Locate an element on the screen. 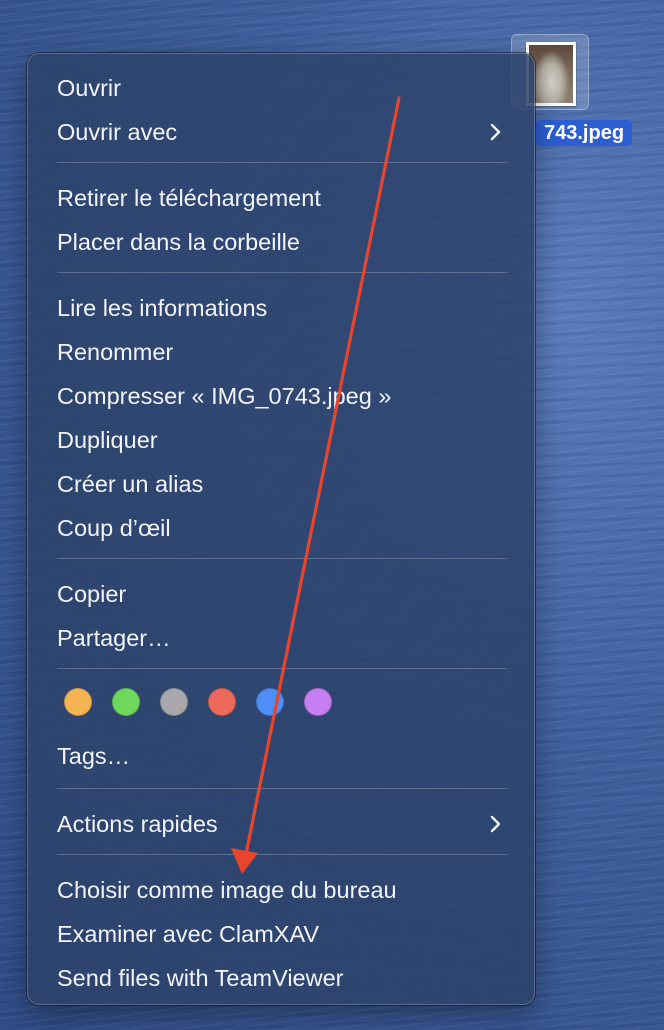 Image resolution: width=664 pixels, height=1030 pixels. menu-item-copy: Copier is located at coordinates (281, 594).